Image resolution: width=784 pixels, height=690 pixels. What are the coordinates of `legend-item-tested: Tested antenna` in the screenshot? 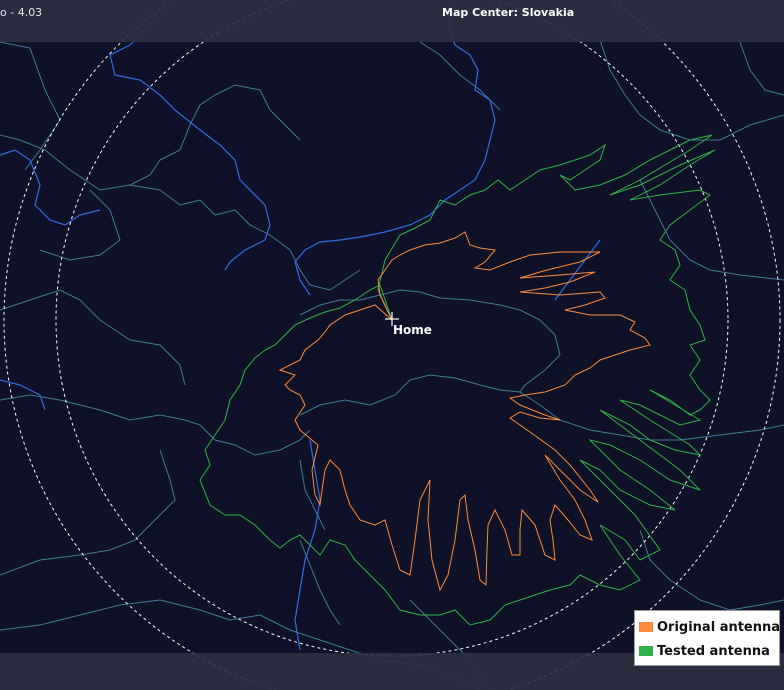 It's located at (707, 651).